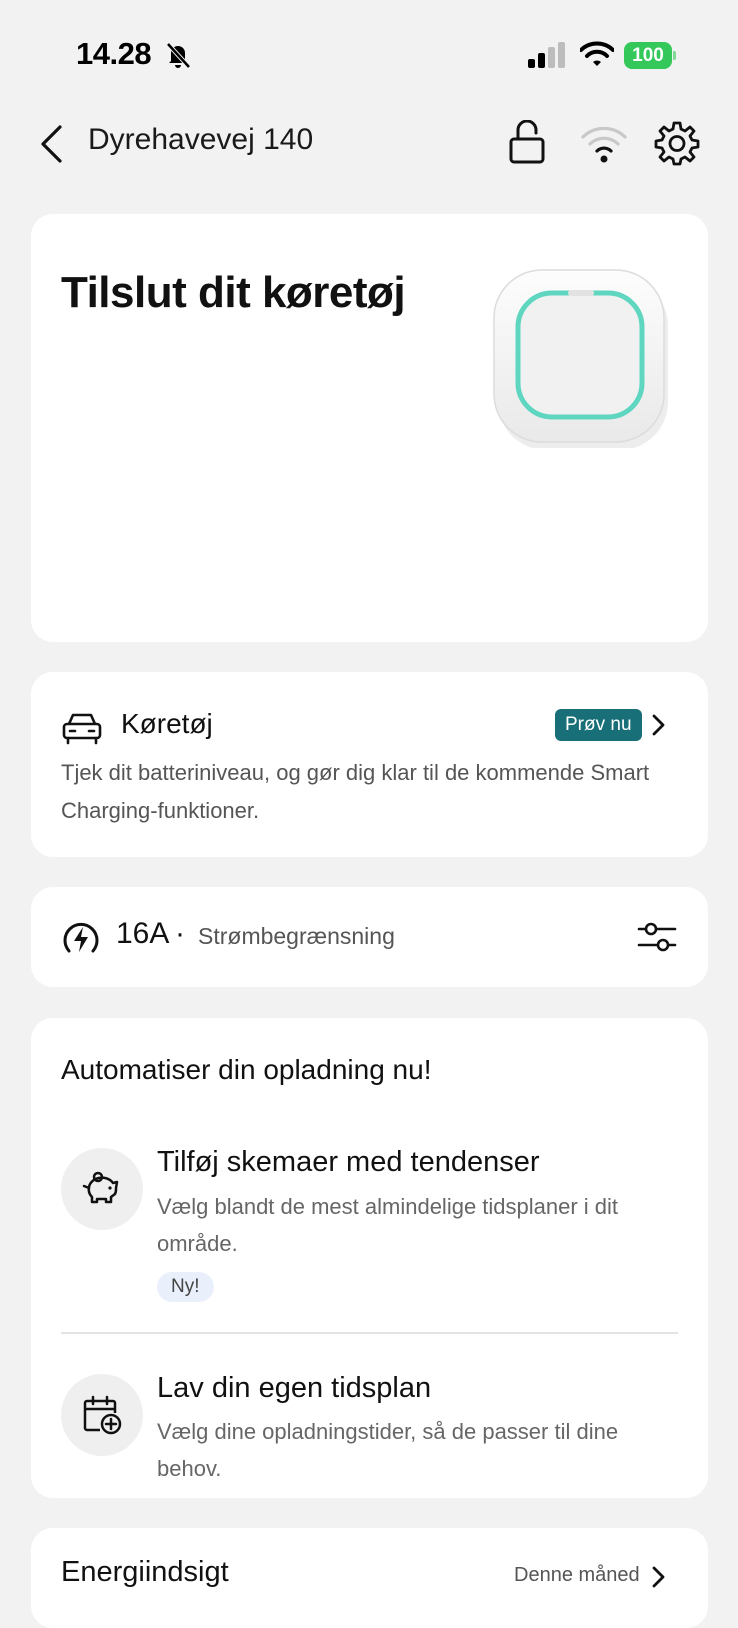 This screenshot has height=1628, width=738. I want to click on try-now-badge: Prøv nu, so click(598, 725).